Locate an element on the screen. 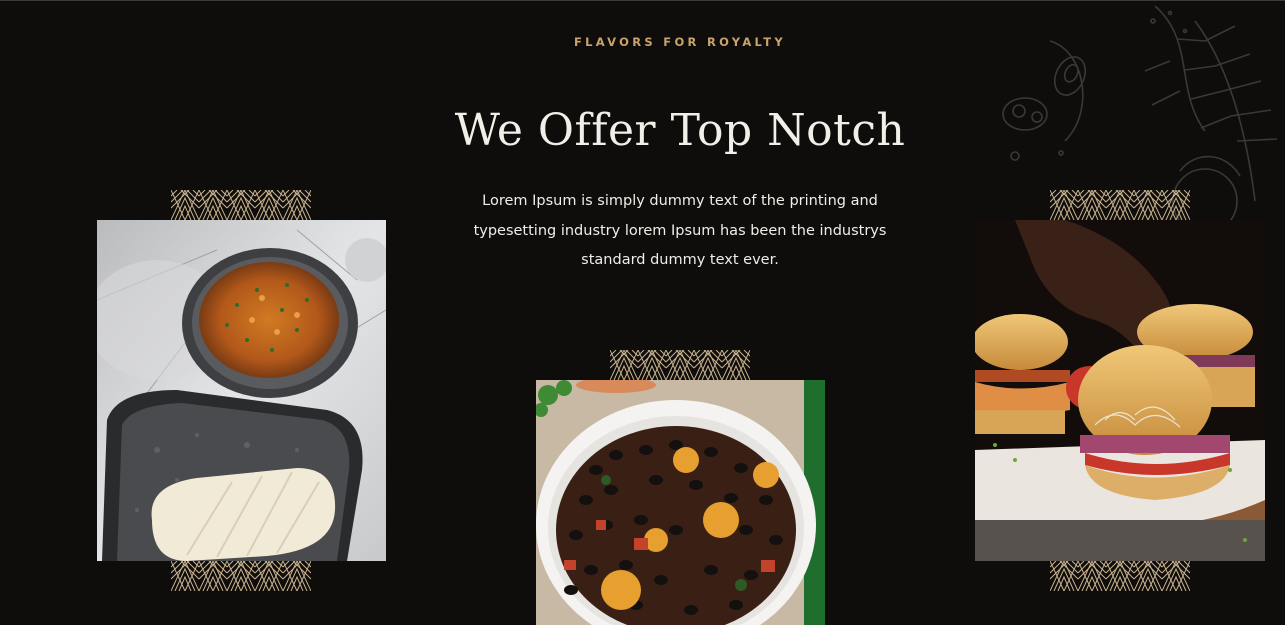  gold-geometric-pattern-top-right is located at coordinates (1120, 205).